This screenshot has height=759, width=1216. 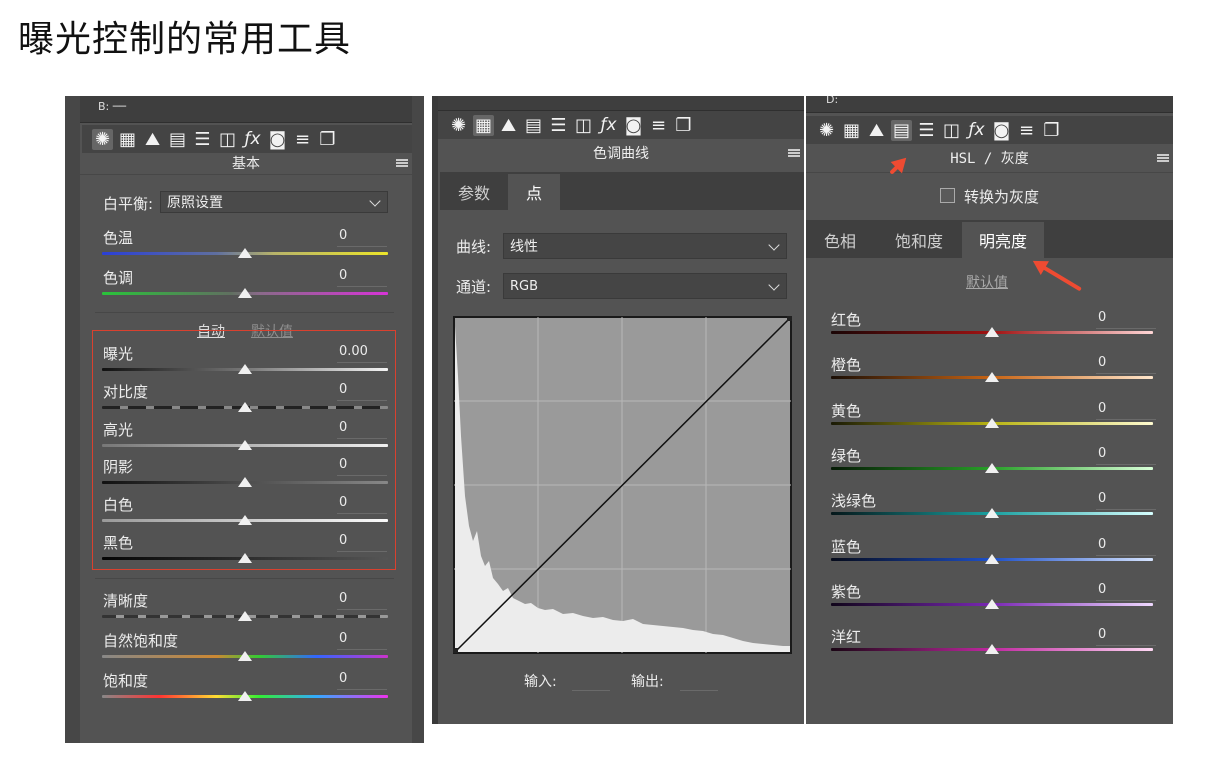 I want to click on default-link: 默认值, so click(x=987, y=282).